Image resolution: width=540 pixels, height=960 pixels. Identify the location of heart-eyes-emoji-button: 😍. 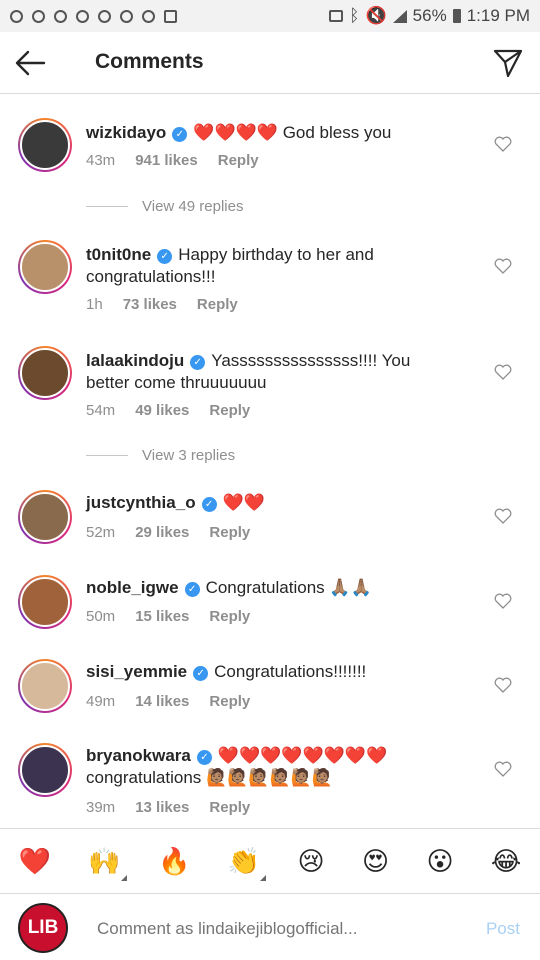
(375, 861).